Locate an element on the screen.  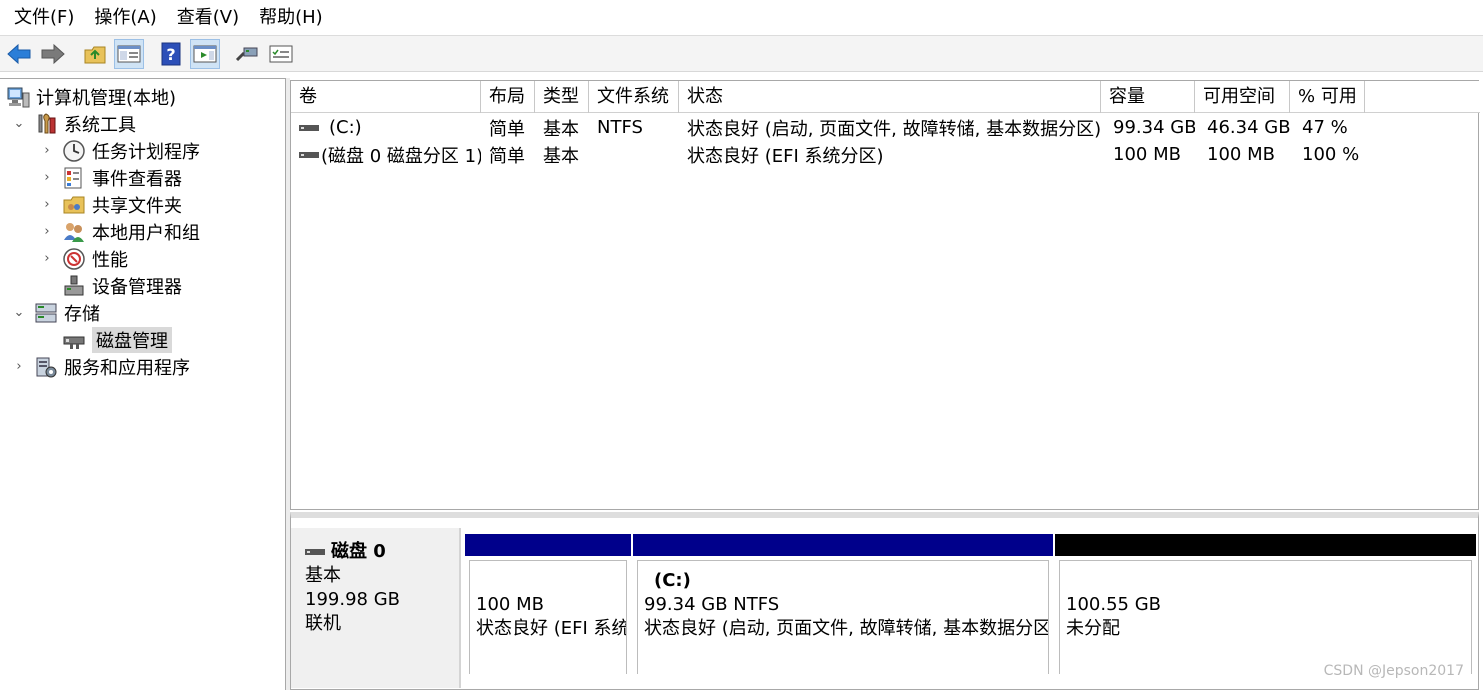
column-header-filesystem: 文件系统 is located at coordinates (634, 97).